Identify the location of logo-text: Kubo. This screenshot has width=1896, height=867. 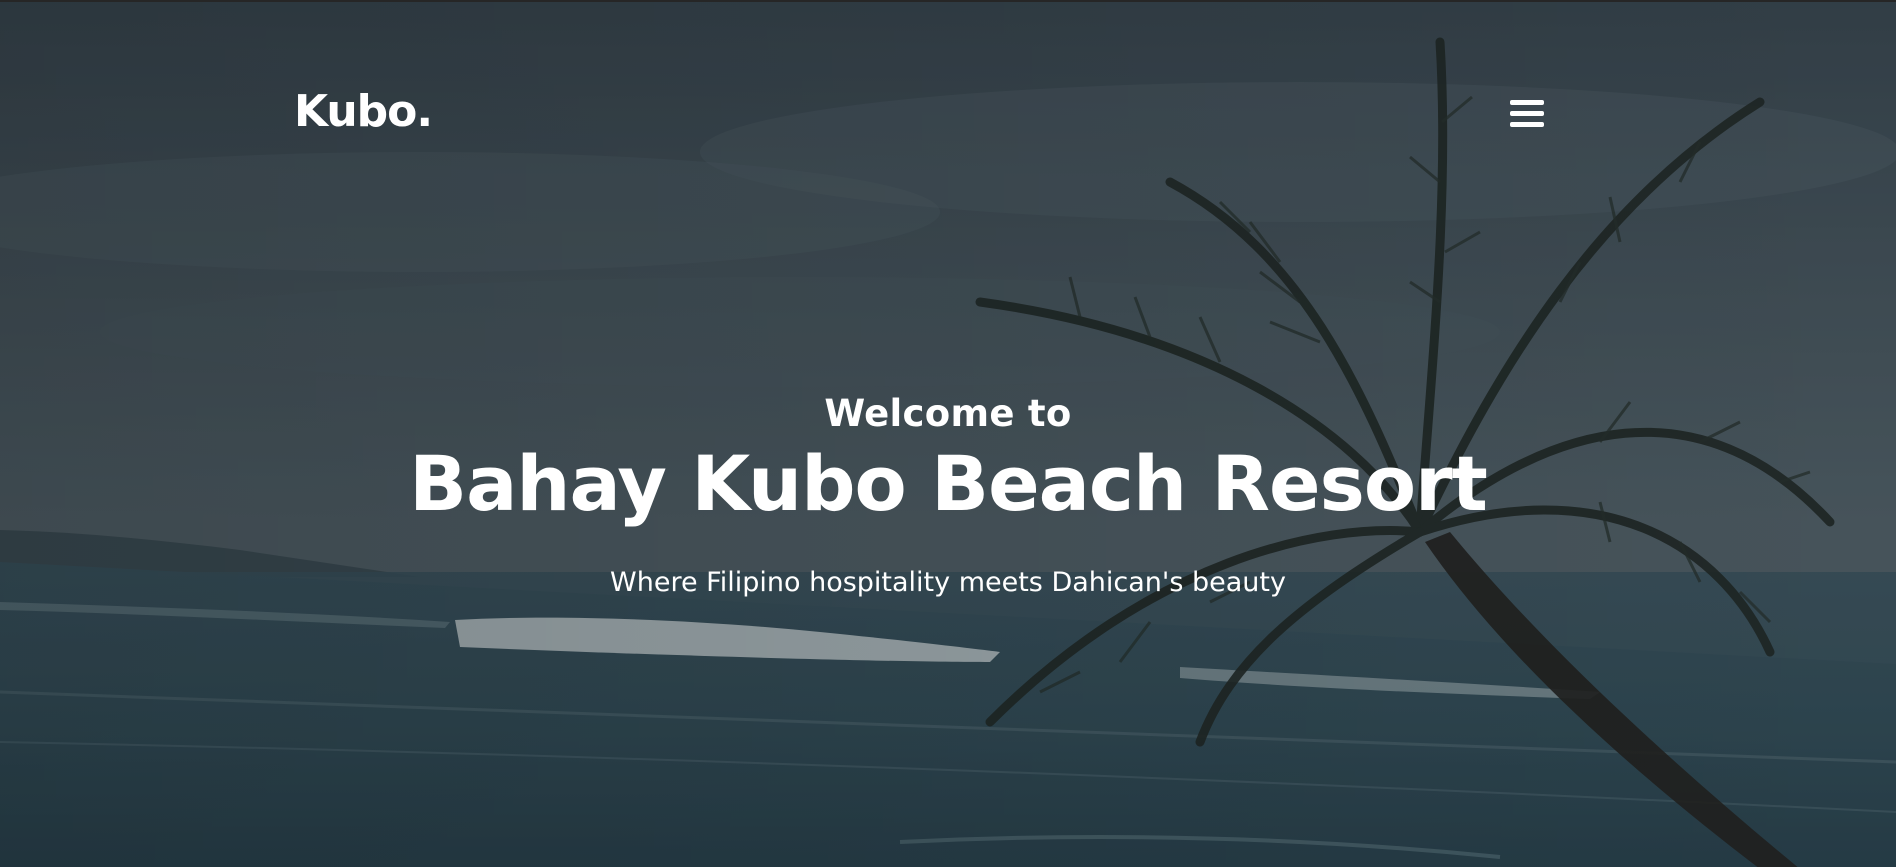
(355, 111).